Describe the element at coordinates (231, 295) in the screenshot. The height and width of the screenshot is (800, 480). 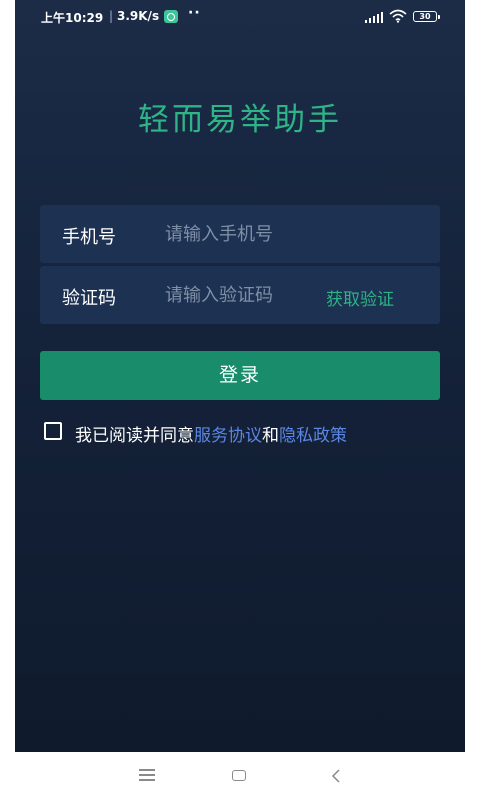
I see `verification-code-input` at that location.